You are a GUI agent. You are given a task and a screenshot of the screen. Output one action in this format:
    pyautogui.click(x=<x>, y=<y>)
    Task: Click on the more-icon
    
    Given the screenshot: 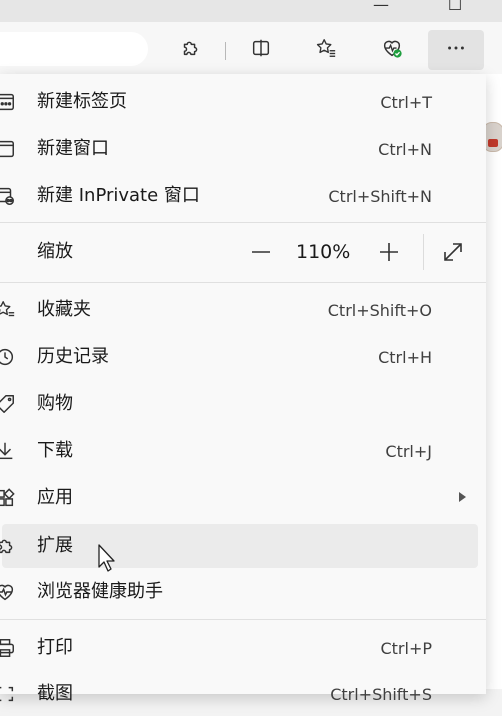 What is the action you would take?
    pyautogui.click(x=456, y=50)
    